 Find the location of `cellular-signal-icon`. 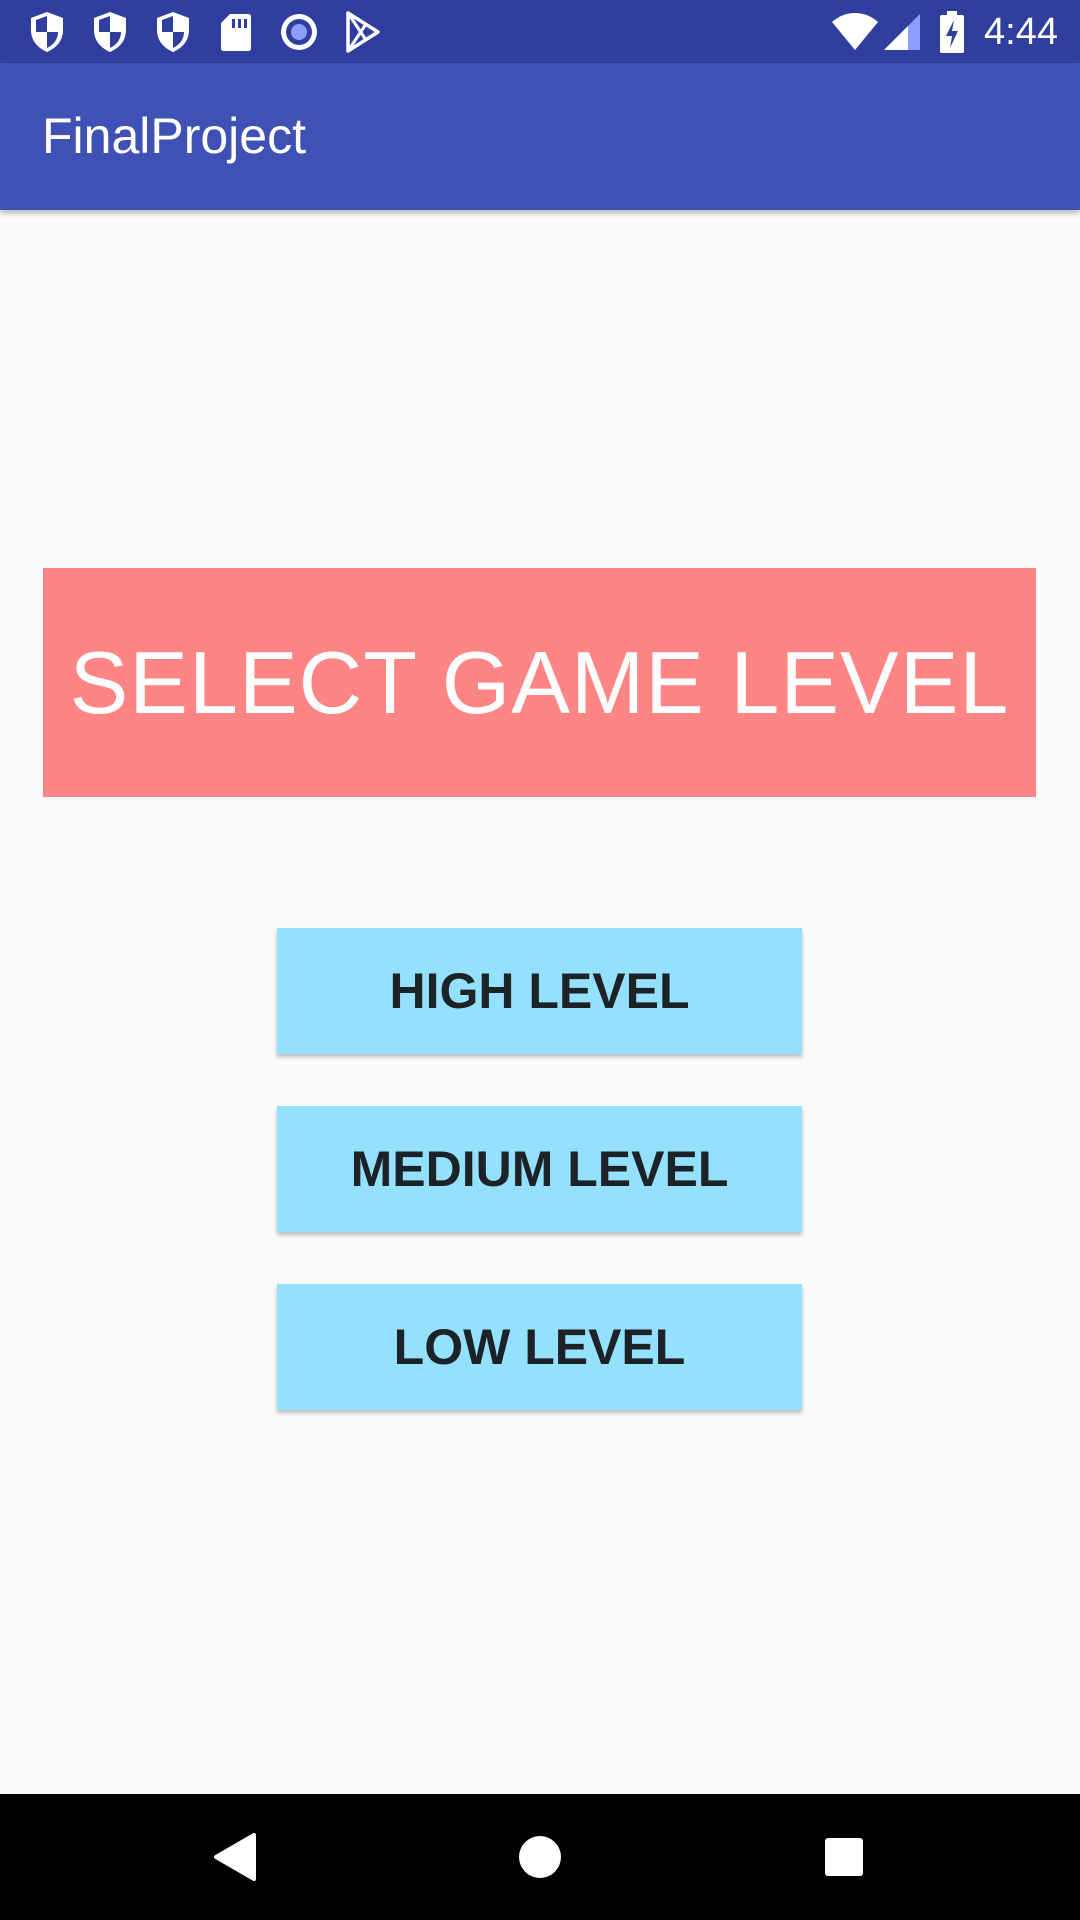

cellular-signal-icon is located at coordinates (902, 32).